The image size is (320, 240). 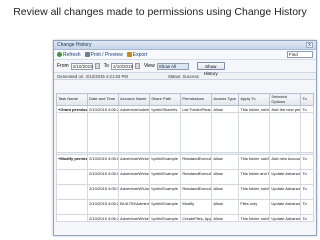 What do you see at coordinates (309, 45) in the screenshot?
I see `close-icon: x` at bounding box center [309, 45].